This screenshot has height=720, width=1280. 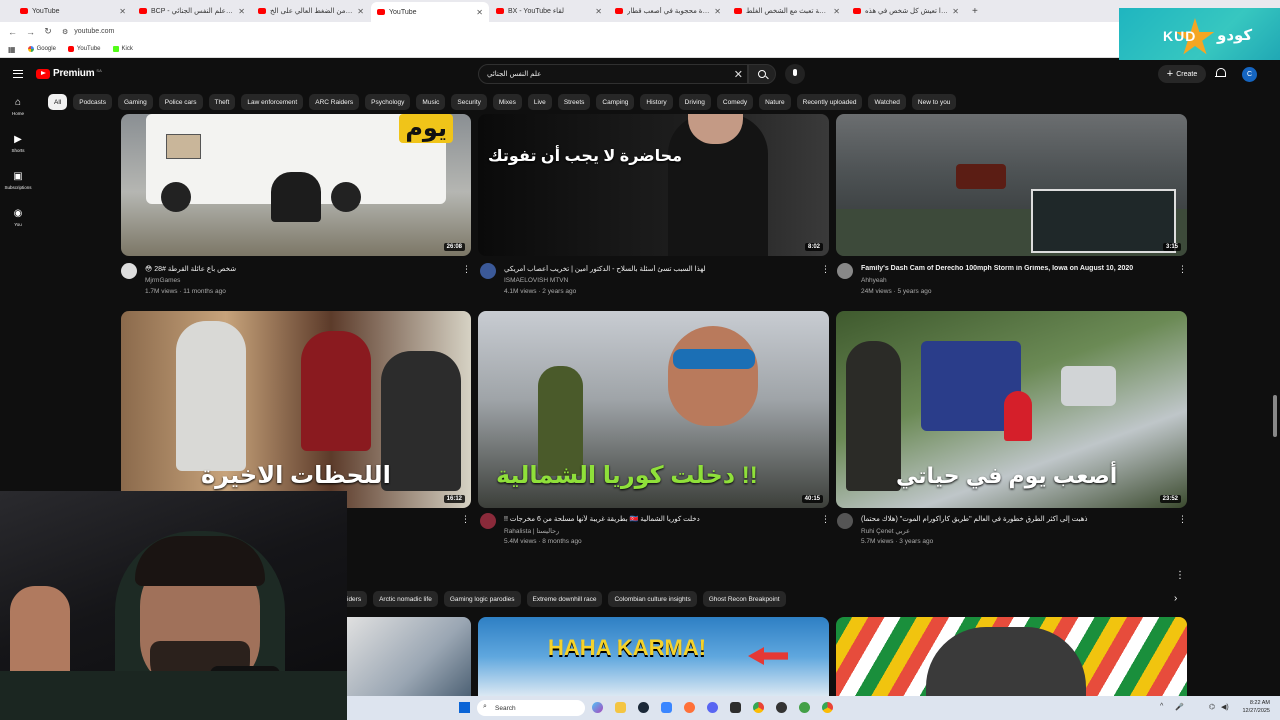 What do you see at coordinates (65, 32) in the screenshot?
I see `site-info-icon: ⚙` at bounding box center [65, 32].